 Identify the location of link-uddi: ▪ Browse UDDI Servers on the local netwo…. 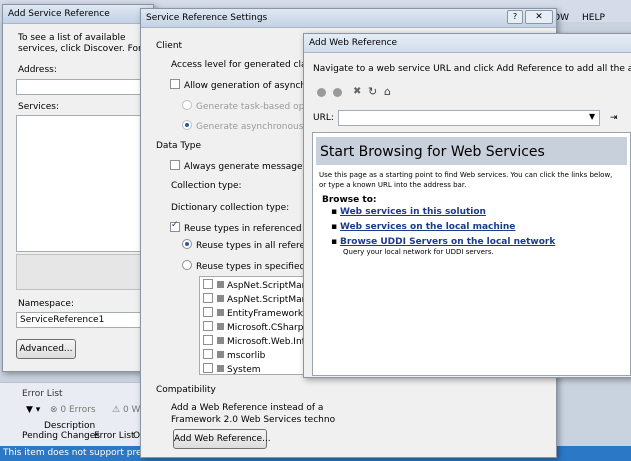
(443, 242).